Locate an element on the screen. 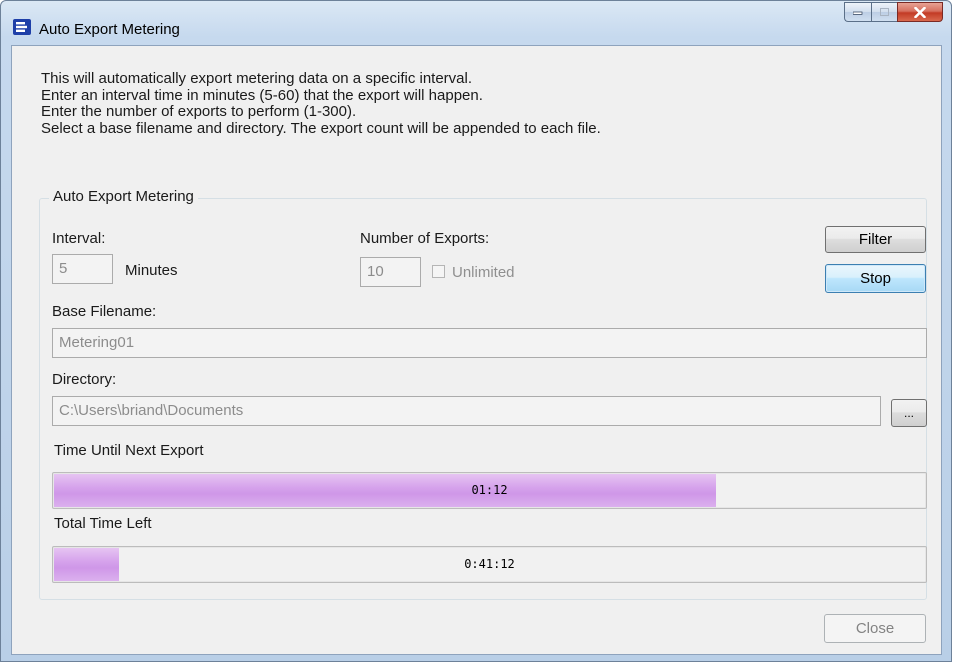  total-time-left-value: 0:41:12 is located at coordinates (489, 564).